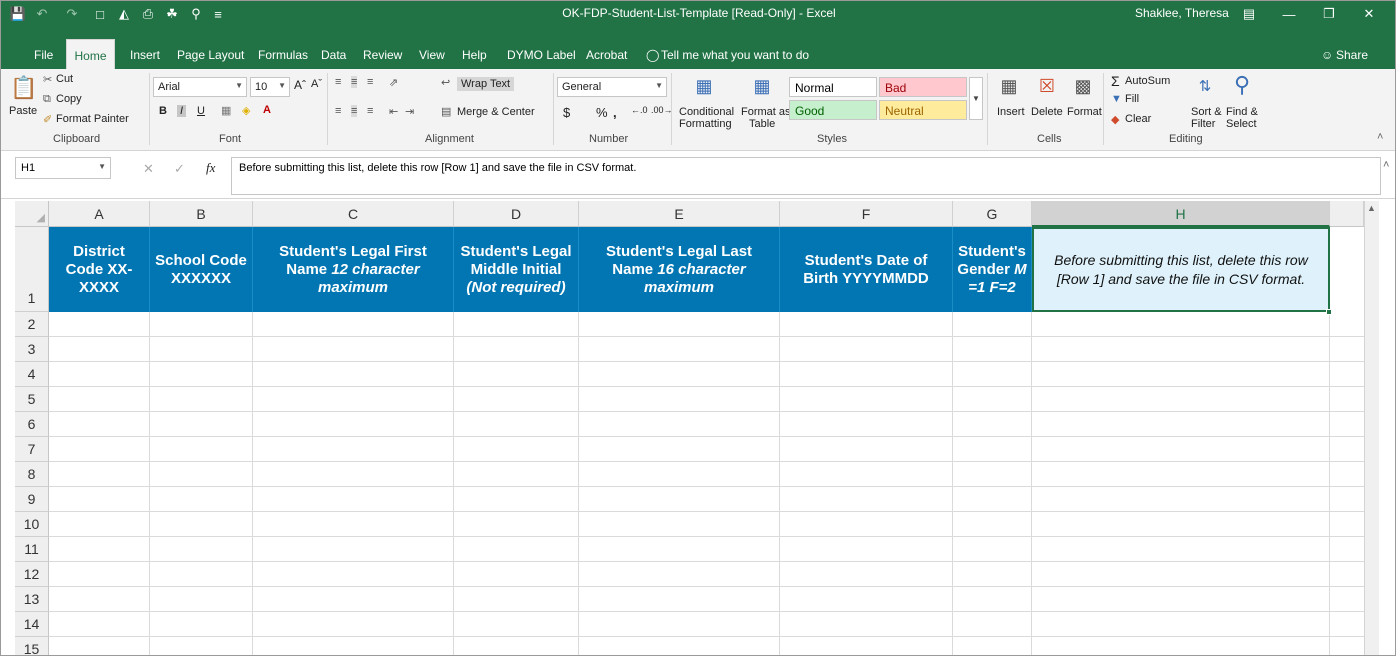  Describe the element at coordinates (148, 169) in the screenshot. I see `cancel-entry-icon: ✕` at that location.